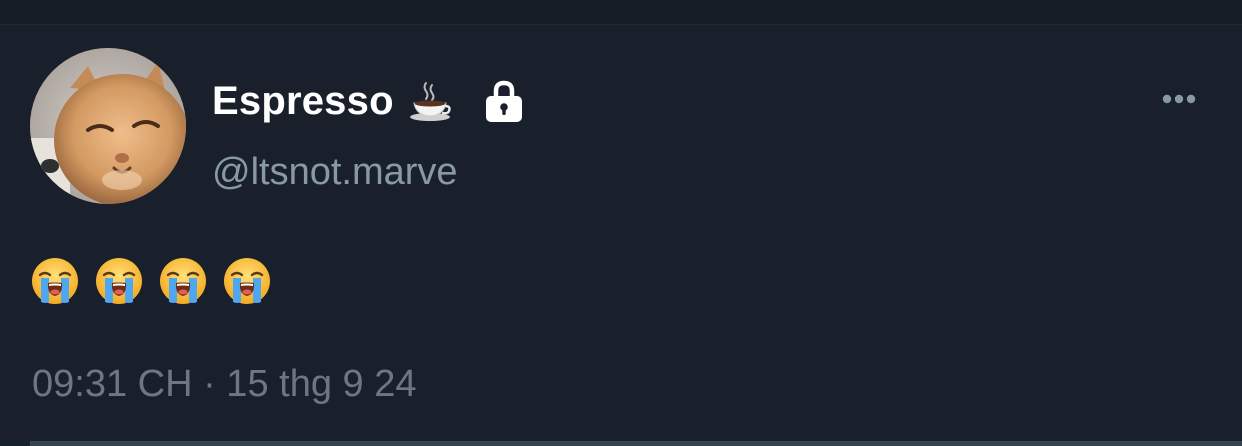  Describe the element at coordinates (303, 101) in the screenshot. I see `author-display-name: Espresso` at that location.